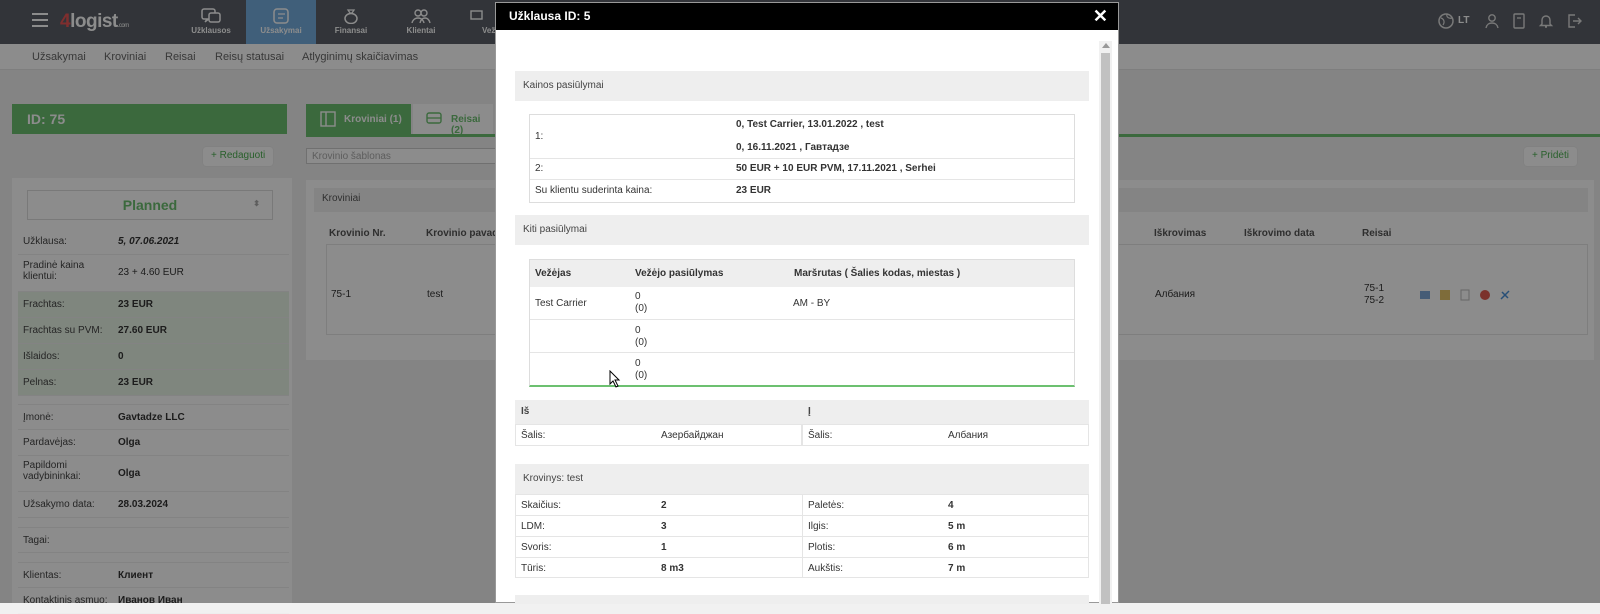 The width and height of the screenshot is (1600, 614). Describe the element at coordinates (945, 412) in the screenshot. I see `to-section-header: Į` at that location.